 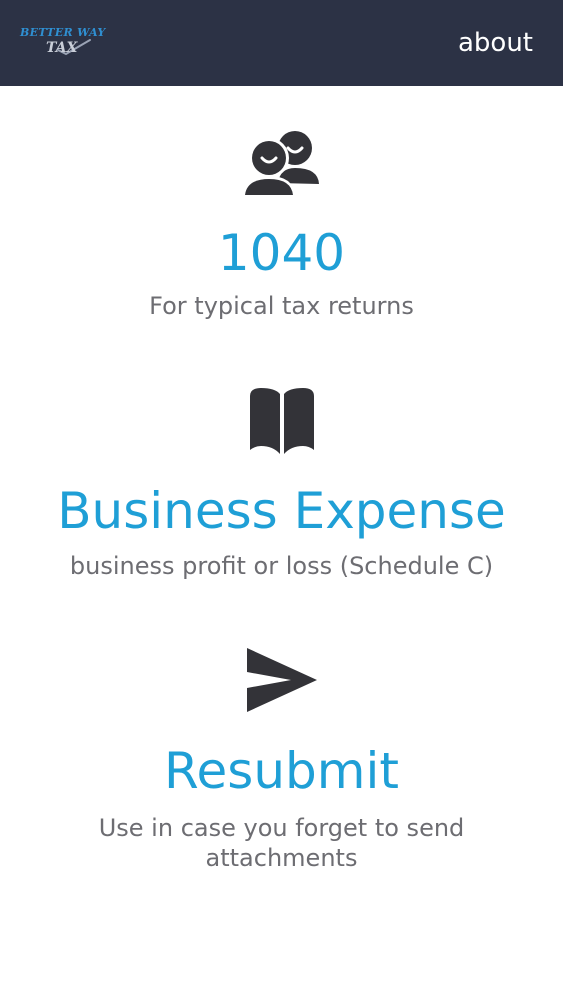 What do you see at coordinates (281, 680) in the screenshot?
I see `send-icon` at bounding box center [281, 680].